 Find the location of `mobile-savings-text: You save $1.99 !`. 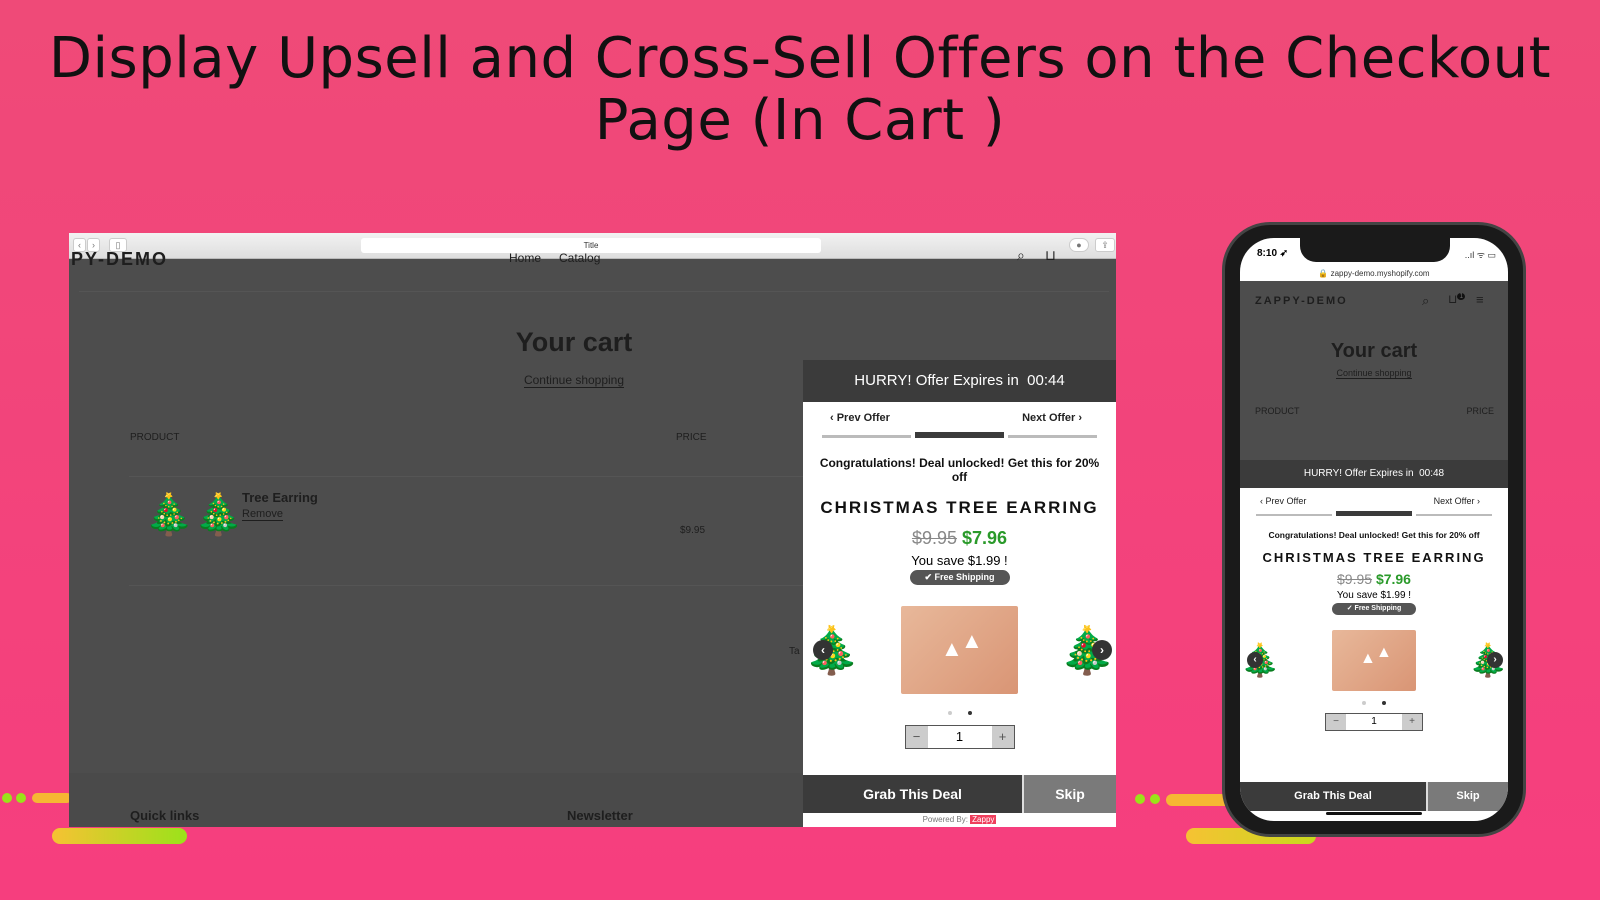

mobile-savings-text: You save $1.99 ! is located at coordinates (1374, 595).